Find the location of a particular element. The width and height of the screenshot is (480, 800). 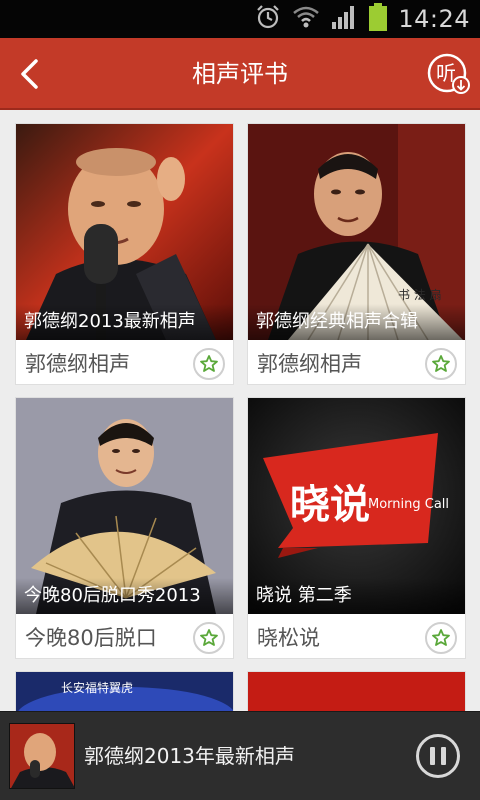

status-icons: 14:24 is located at coordinates (362, 19).